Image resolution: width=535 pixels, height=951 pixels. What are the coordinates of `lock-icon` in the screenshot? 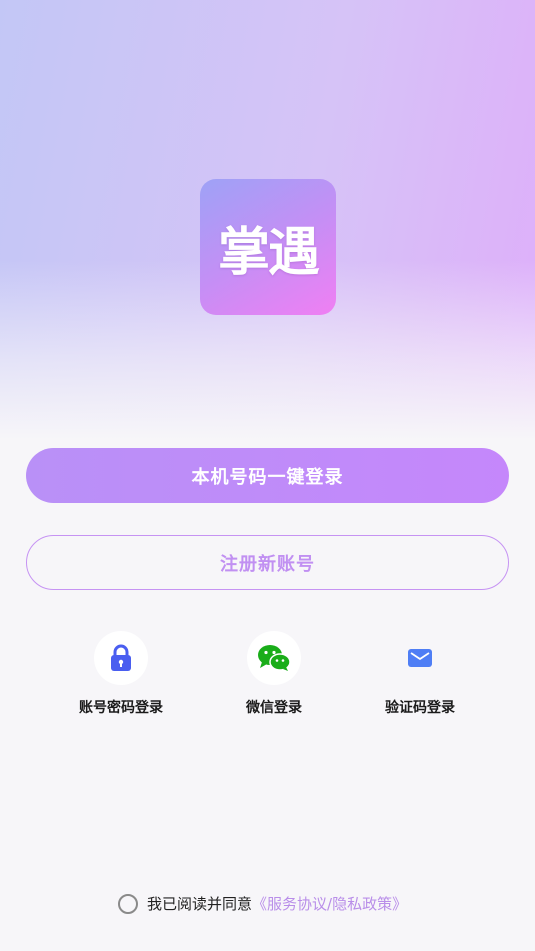 It's located at (121, 657).